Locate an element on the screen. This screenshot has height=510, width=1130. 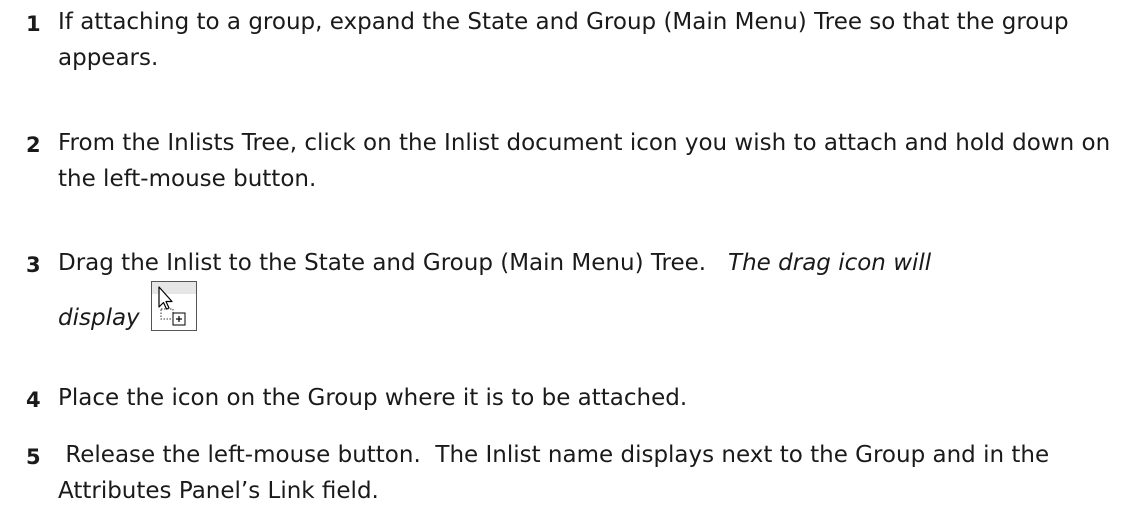
step-number: 2 is located at coordinates (33, 145).